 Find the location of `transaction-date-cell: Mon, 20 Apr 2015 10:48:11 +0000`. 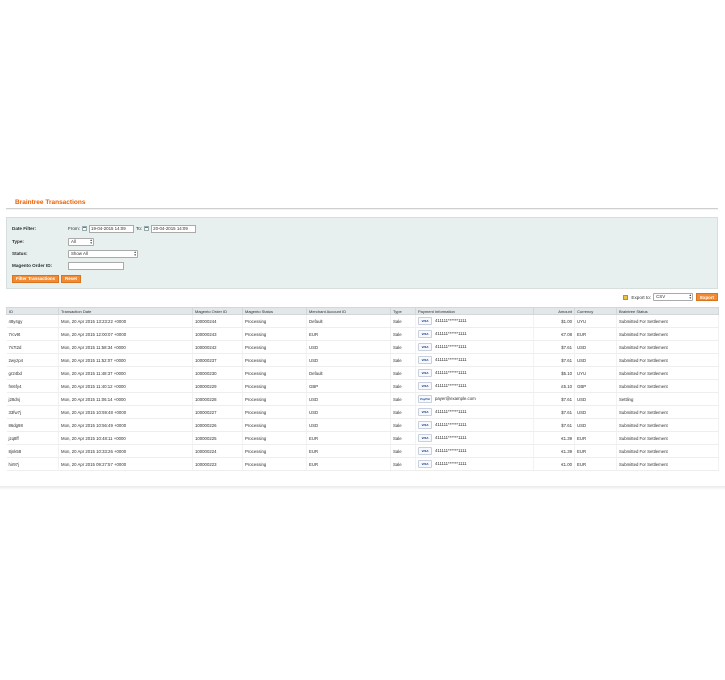

transaction-date-cell: Mon, 20 Apr 2015 10:48:11 +0000 is located at coordinates (125, 438).